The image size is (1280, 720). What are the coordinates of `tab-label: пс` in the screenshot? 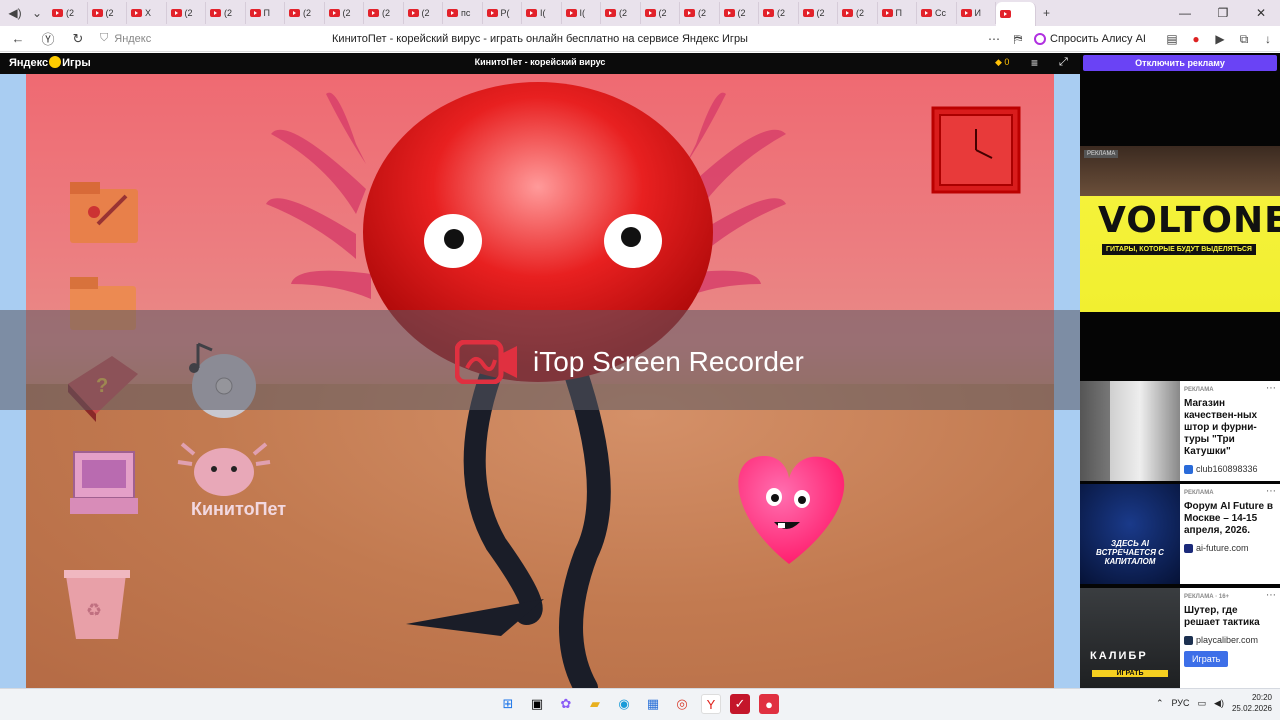 It's located at (466, 13).